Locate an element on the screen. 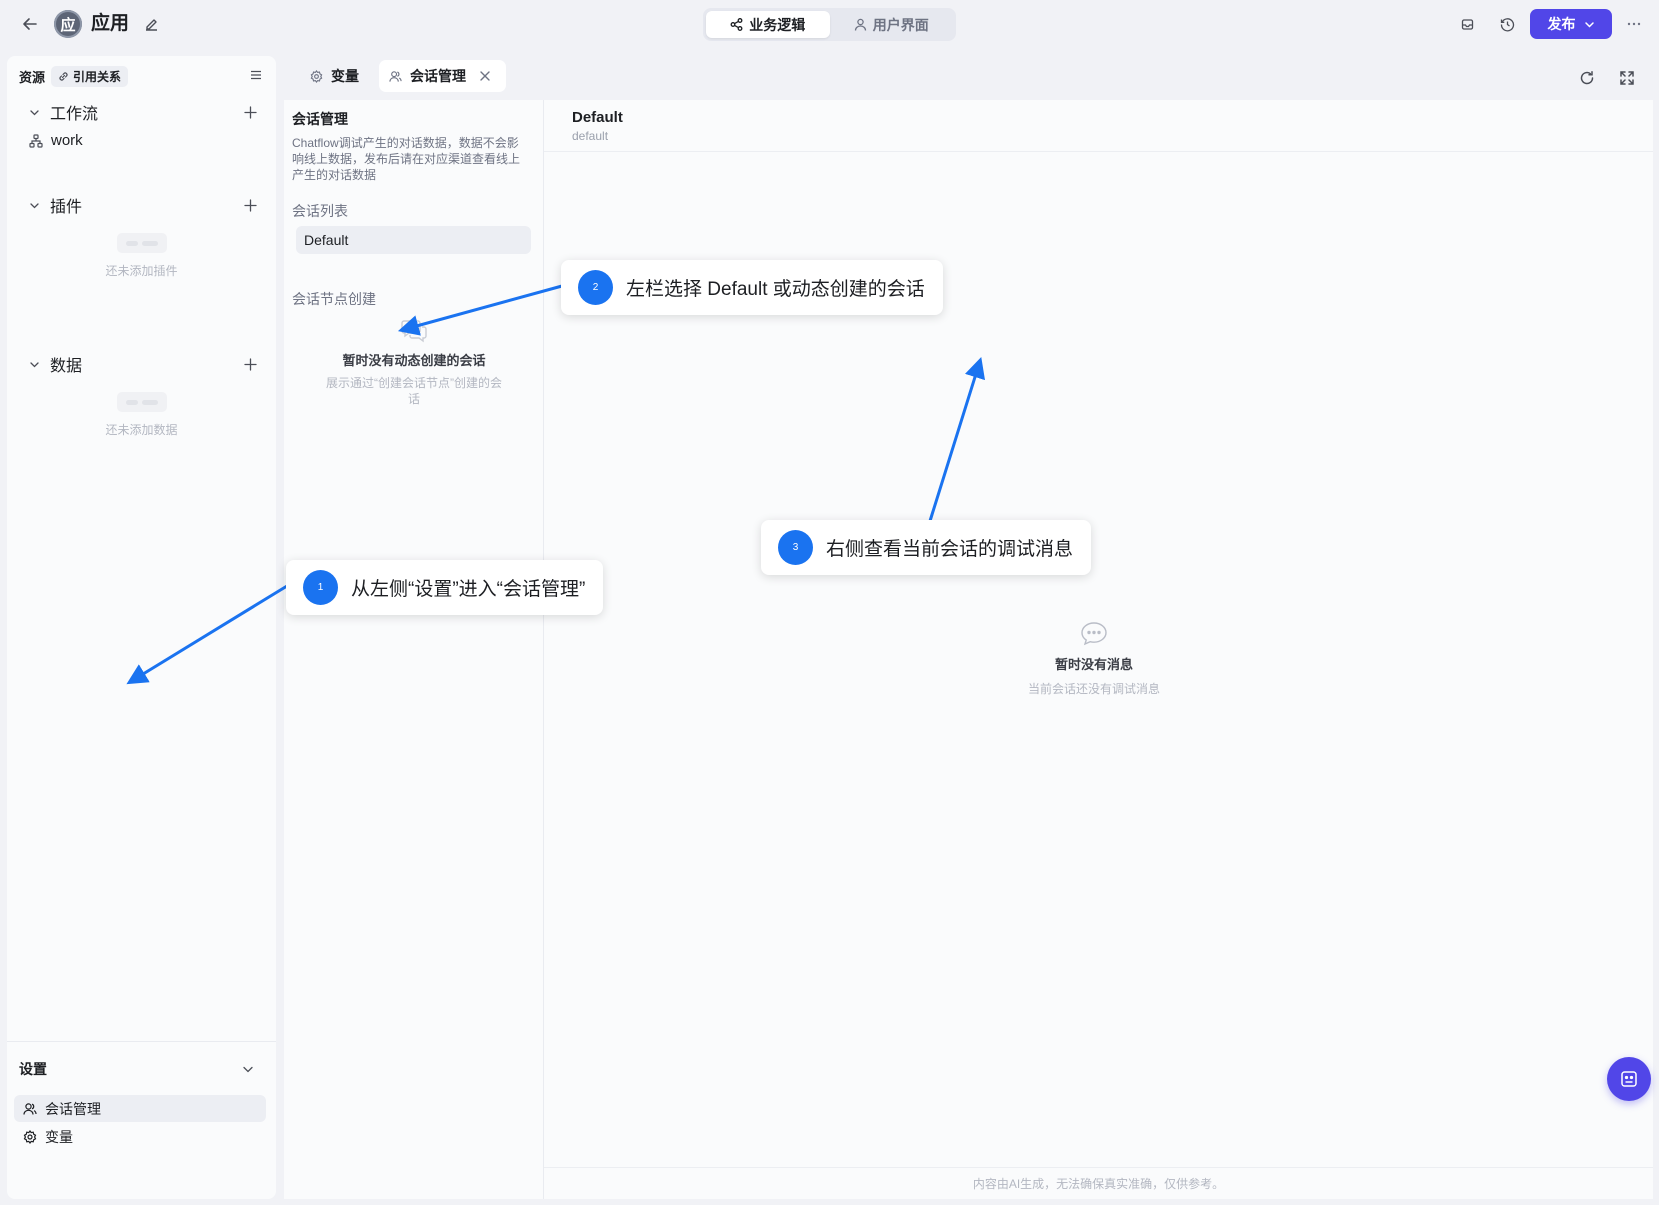 The height and width of the screenshot is (1205, 1659). tab-business-logic: 业务逻辑 is located at coordinates (768, 24).